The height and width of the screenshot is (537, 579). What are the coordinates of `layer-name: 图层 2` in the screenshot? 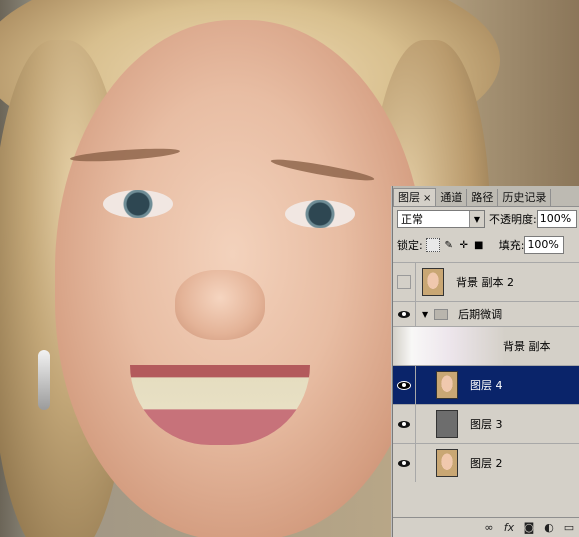 It's located at (486, 463).